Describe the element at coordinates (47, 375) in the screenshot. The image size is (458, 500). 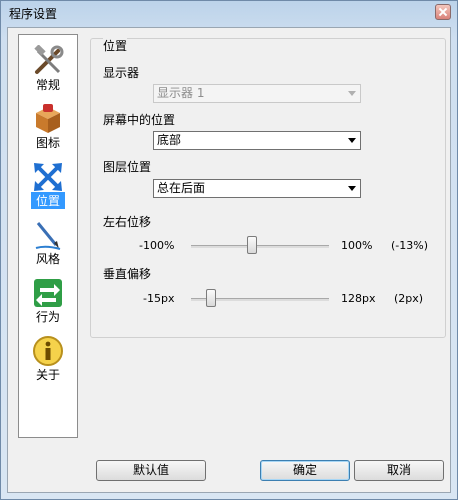
I see `sidebar-item-label: 关于` at that location.